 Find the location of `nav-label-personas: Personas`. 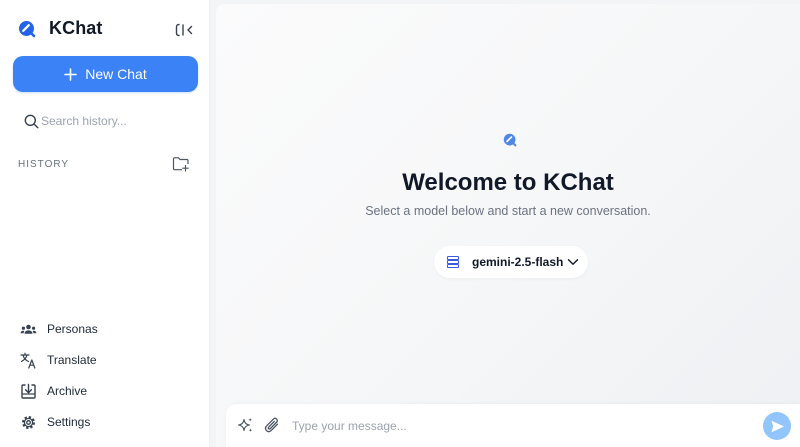

nav-label-personas: Personas is located at coordinates (72, 329).